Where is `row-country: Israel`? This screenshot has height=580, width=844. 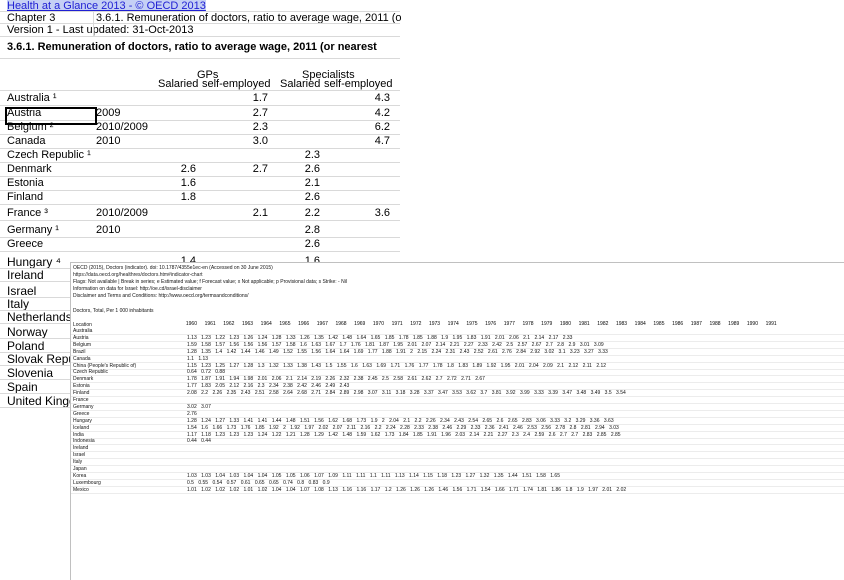
row-country: Israel is located at coordinates (22, 291).